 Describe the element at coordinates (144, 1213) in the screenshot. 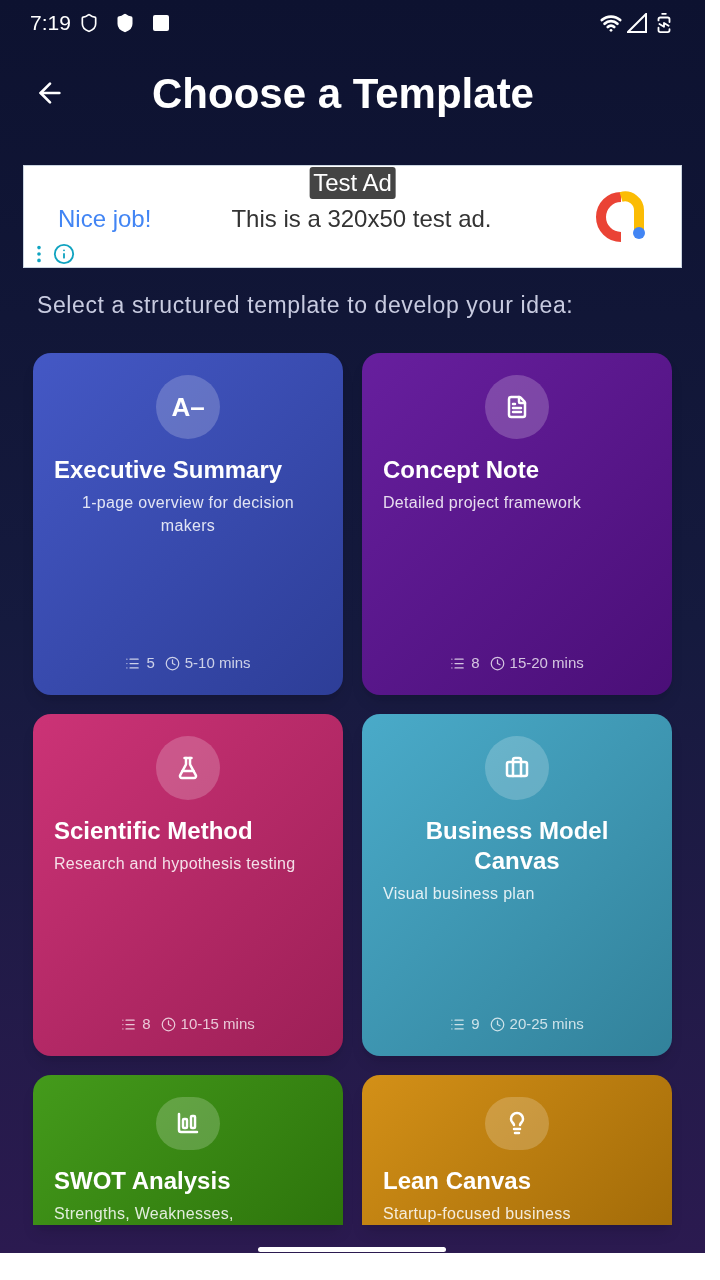

I see `card-description: Strengths, Weaknesses,` at that location.